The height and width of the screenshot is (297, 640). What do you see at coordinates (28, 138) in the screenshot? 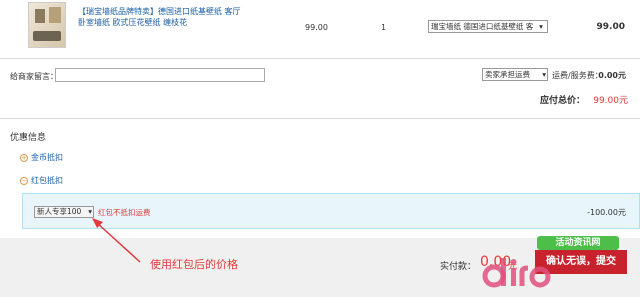
I see `promotions-title: 优惠信息` at bounding box center [28, 138].